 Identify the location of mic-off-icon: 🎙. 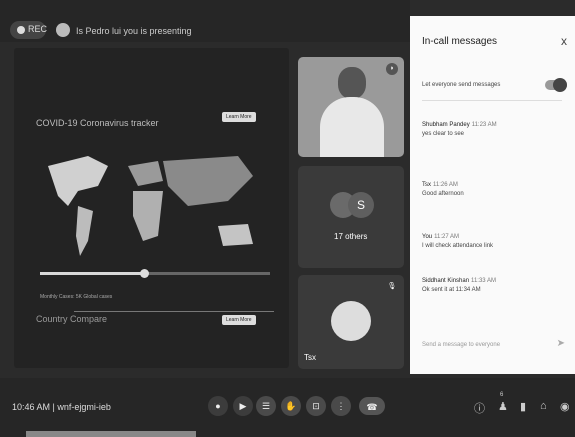
(392, 286).